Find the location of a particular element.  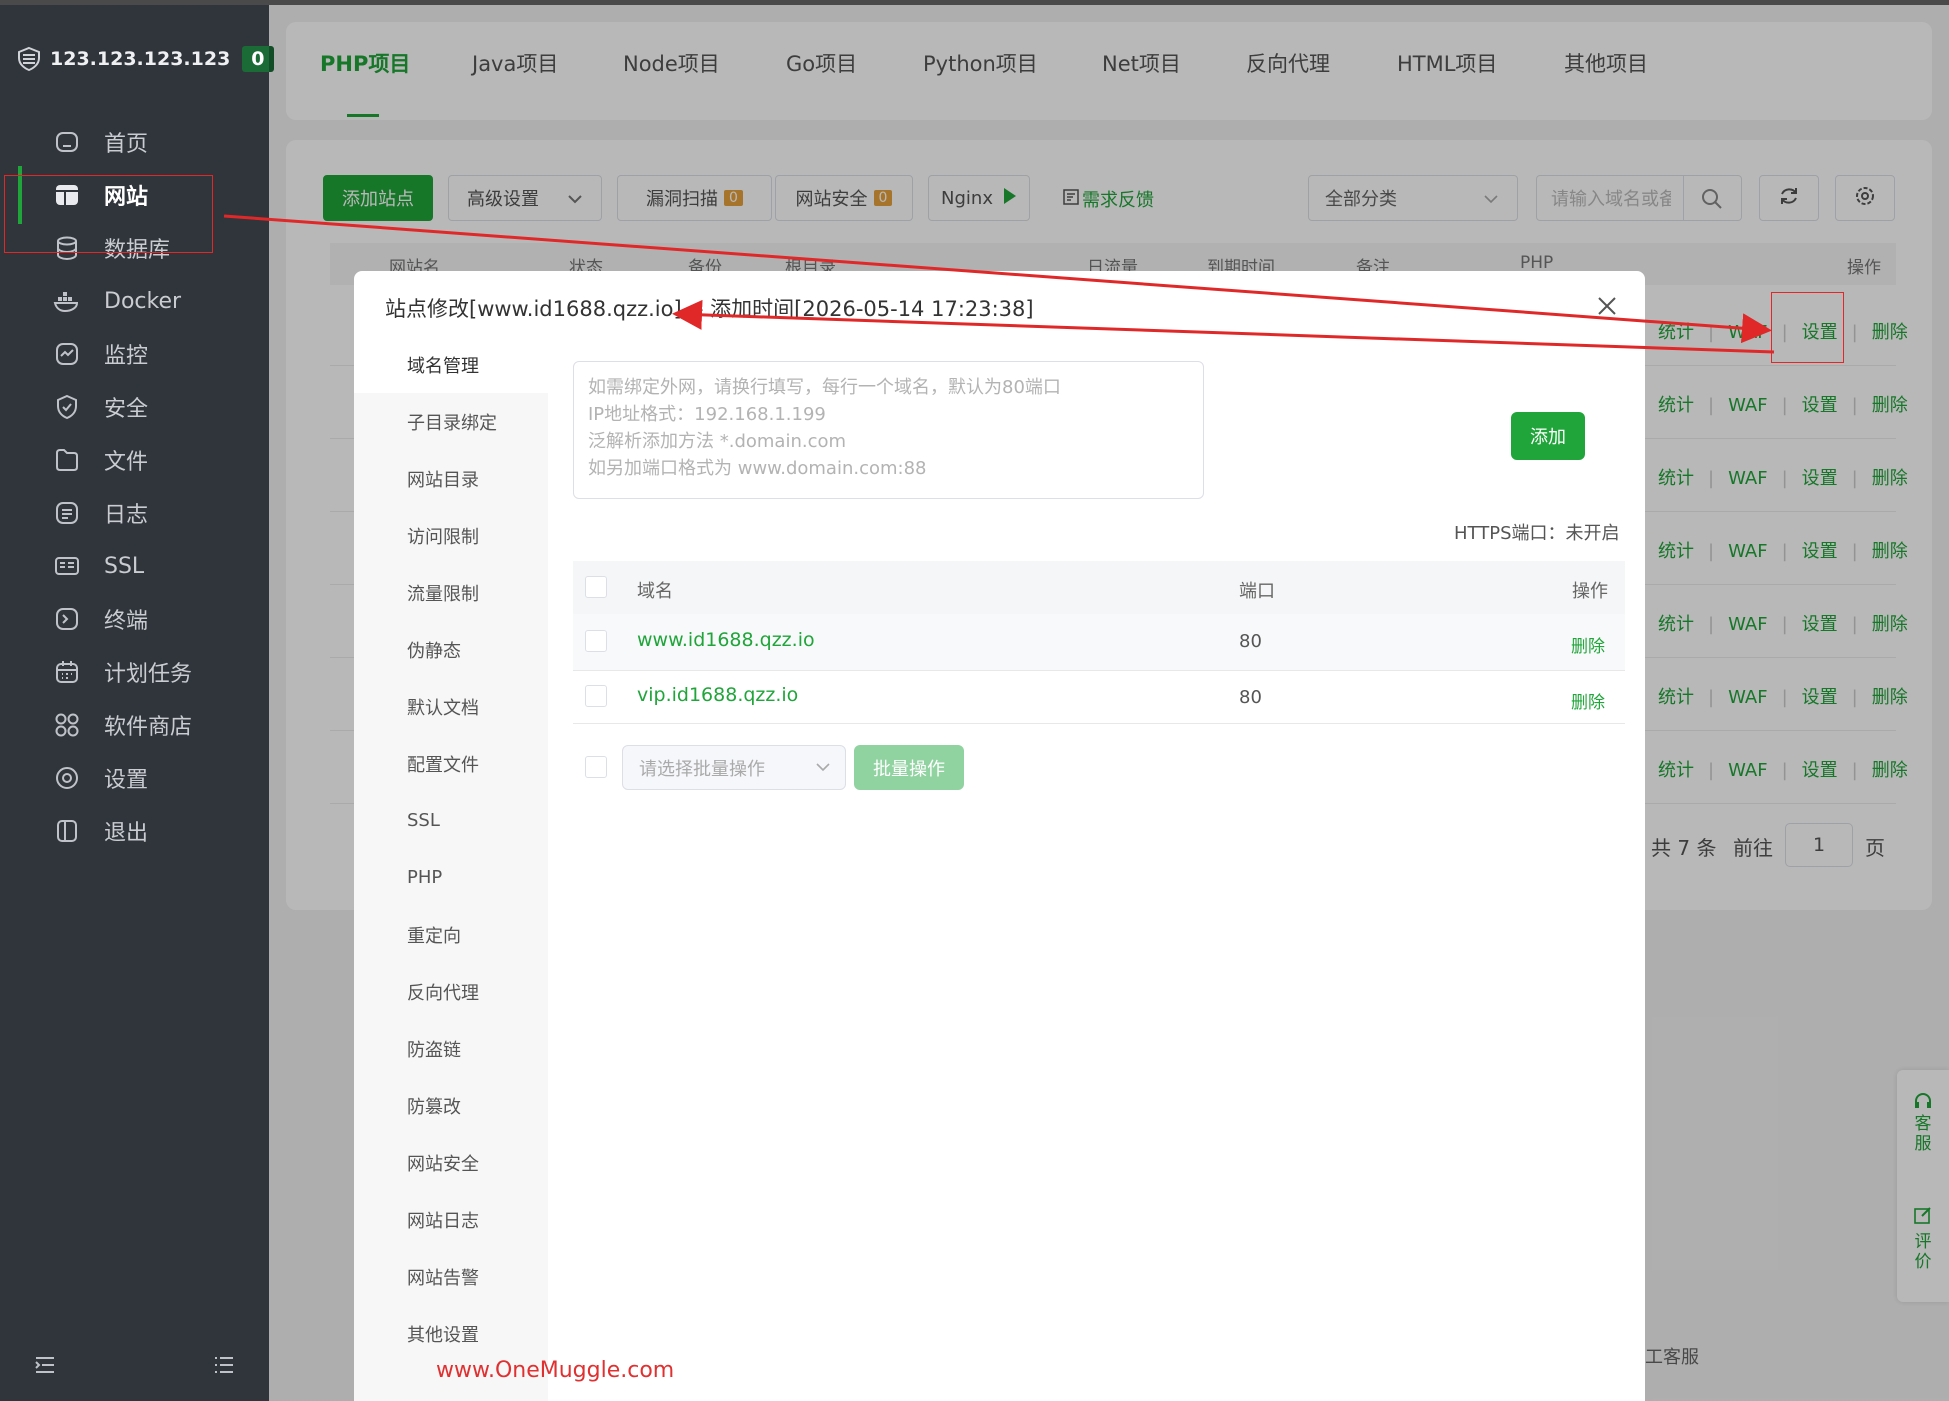

arrow-to-settings is located at coordinates (997, 279).